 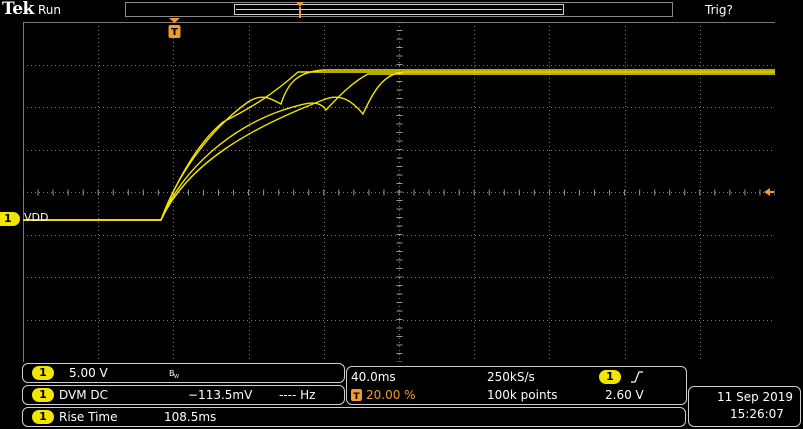 I want to click on dvm-readout: 1 DVM DC −113.5mV ---- Hz, so click(x=183, y=395).